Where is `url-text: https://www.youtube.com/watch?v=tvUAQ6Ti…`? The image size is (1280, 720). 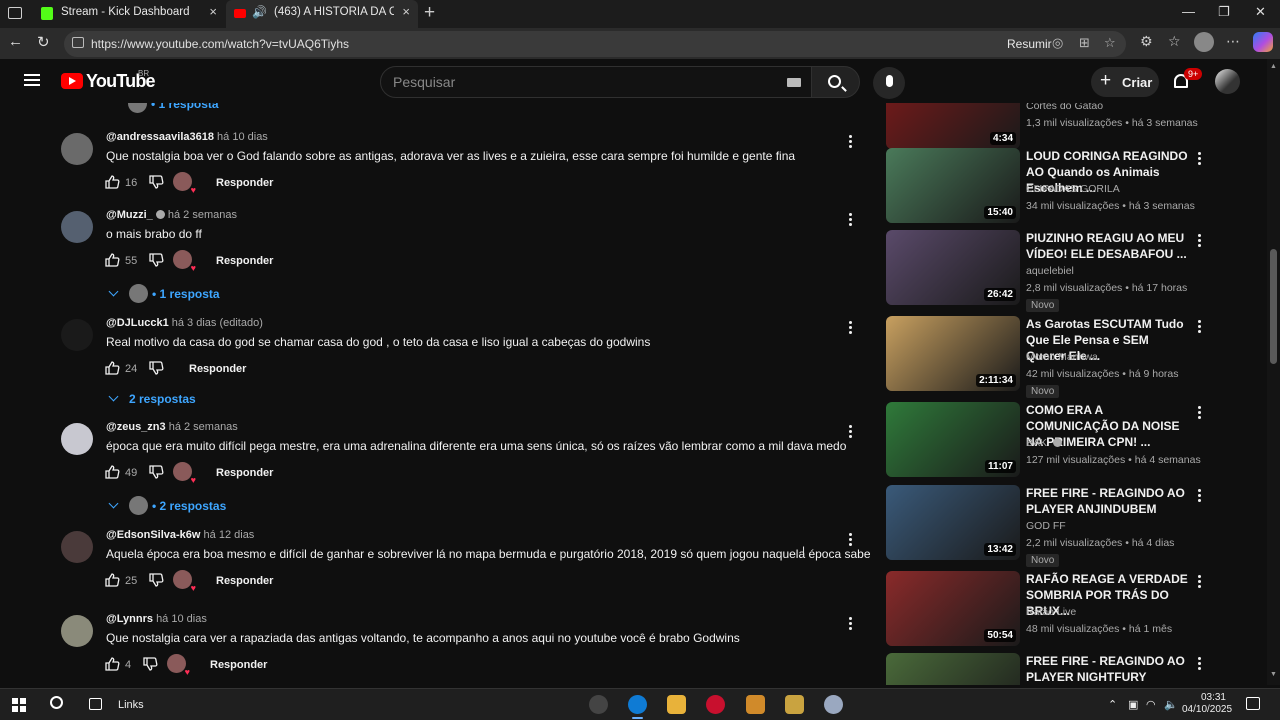
url-text: https://www.youtube.com/watch?v=tvUAQ6Ti… is located at coordinates (220, 44).